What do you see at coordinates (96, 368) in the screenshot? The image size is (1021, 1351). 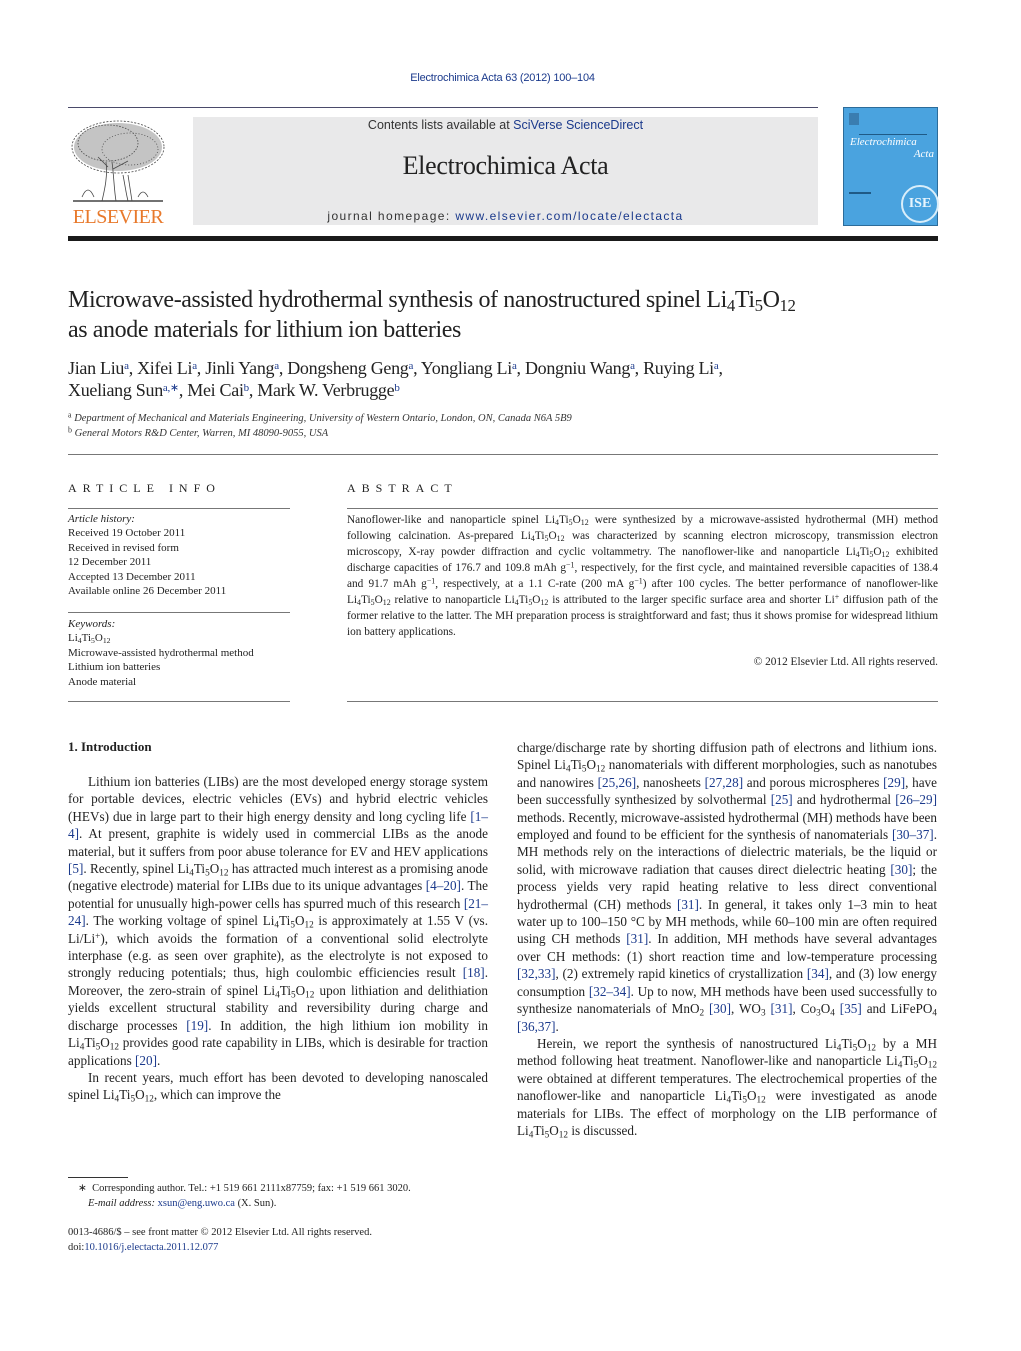 I see `author-name: Jian Liu` at bounding box center [96, 368].